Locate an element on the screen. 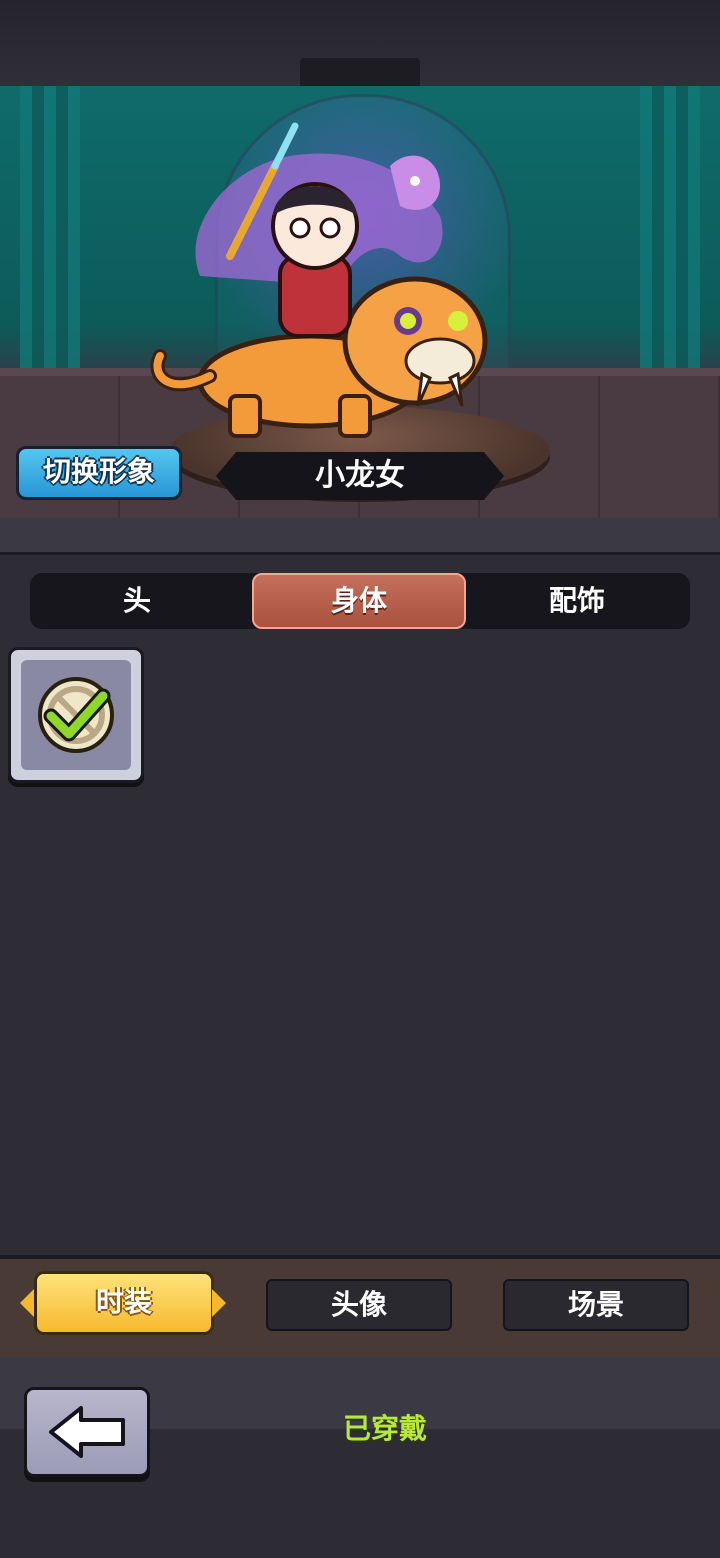  tab-head: 头 is located at coordinates (137, 601).